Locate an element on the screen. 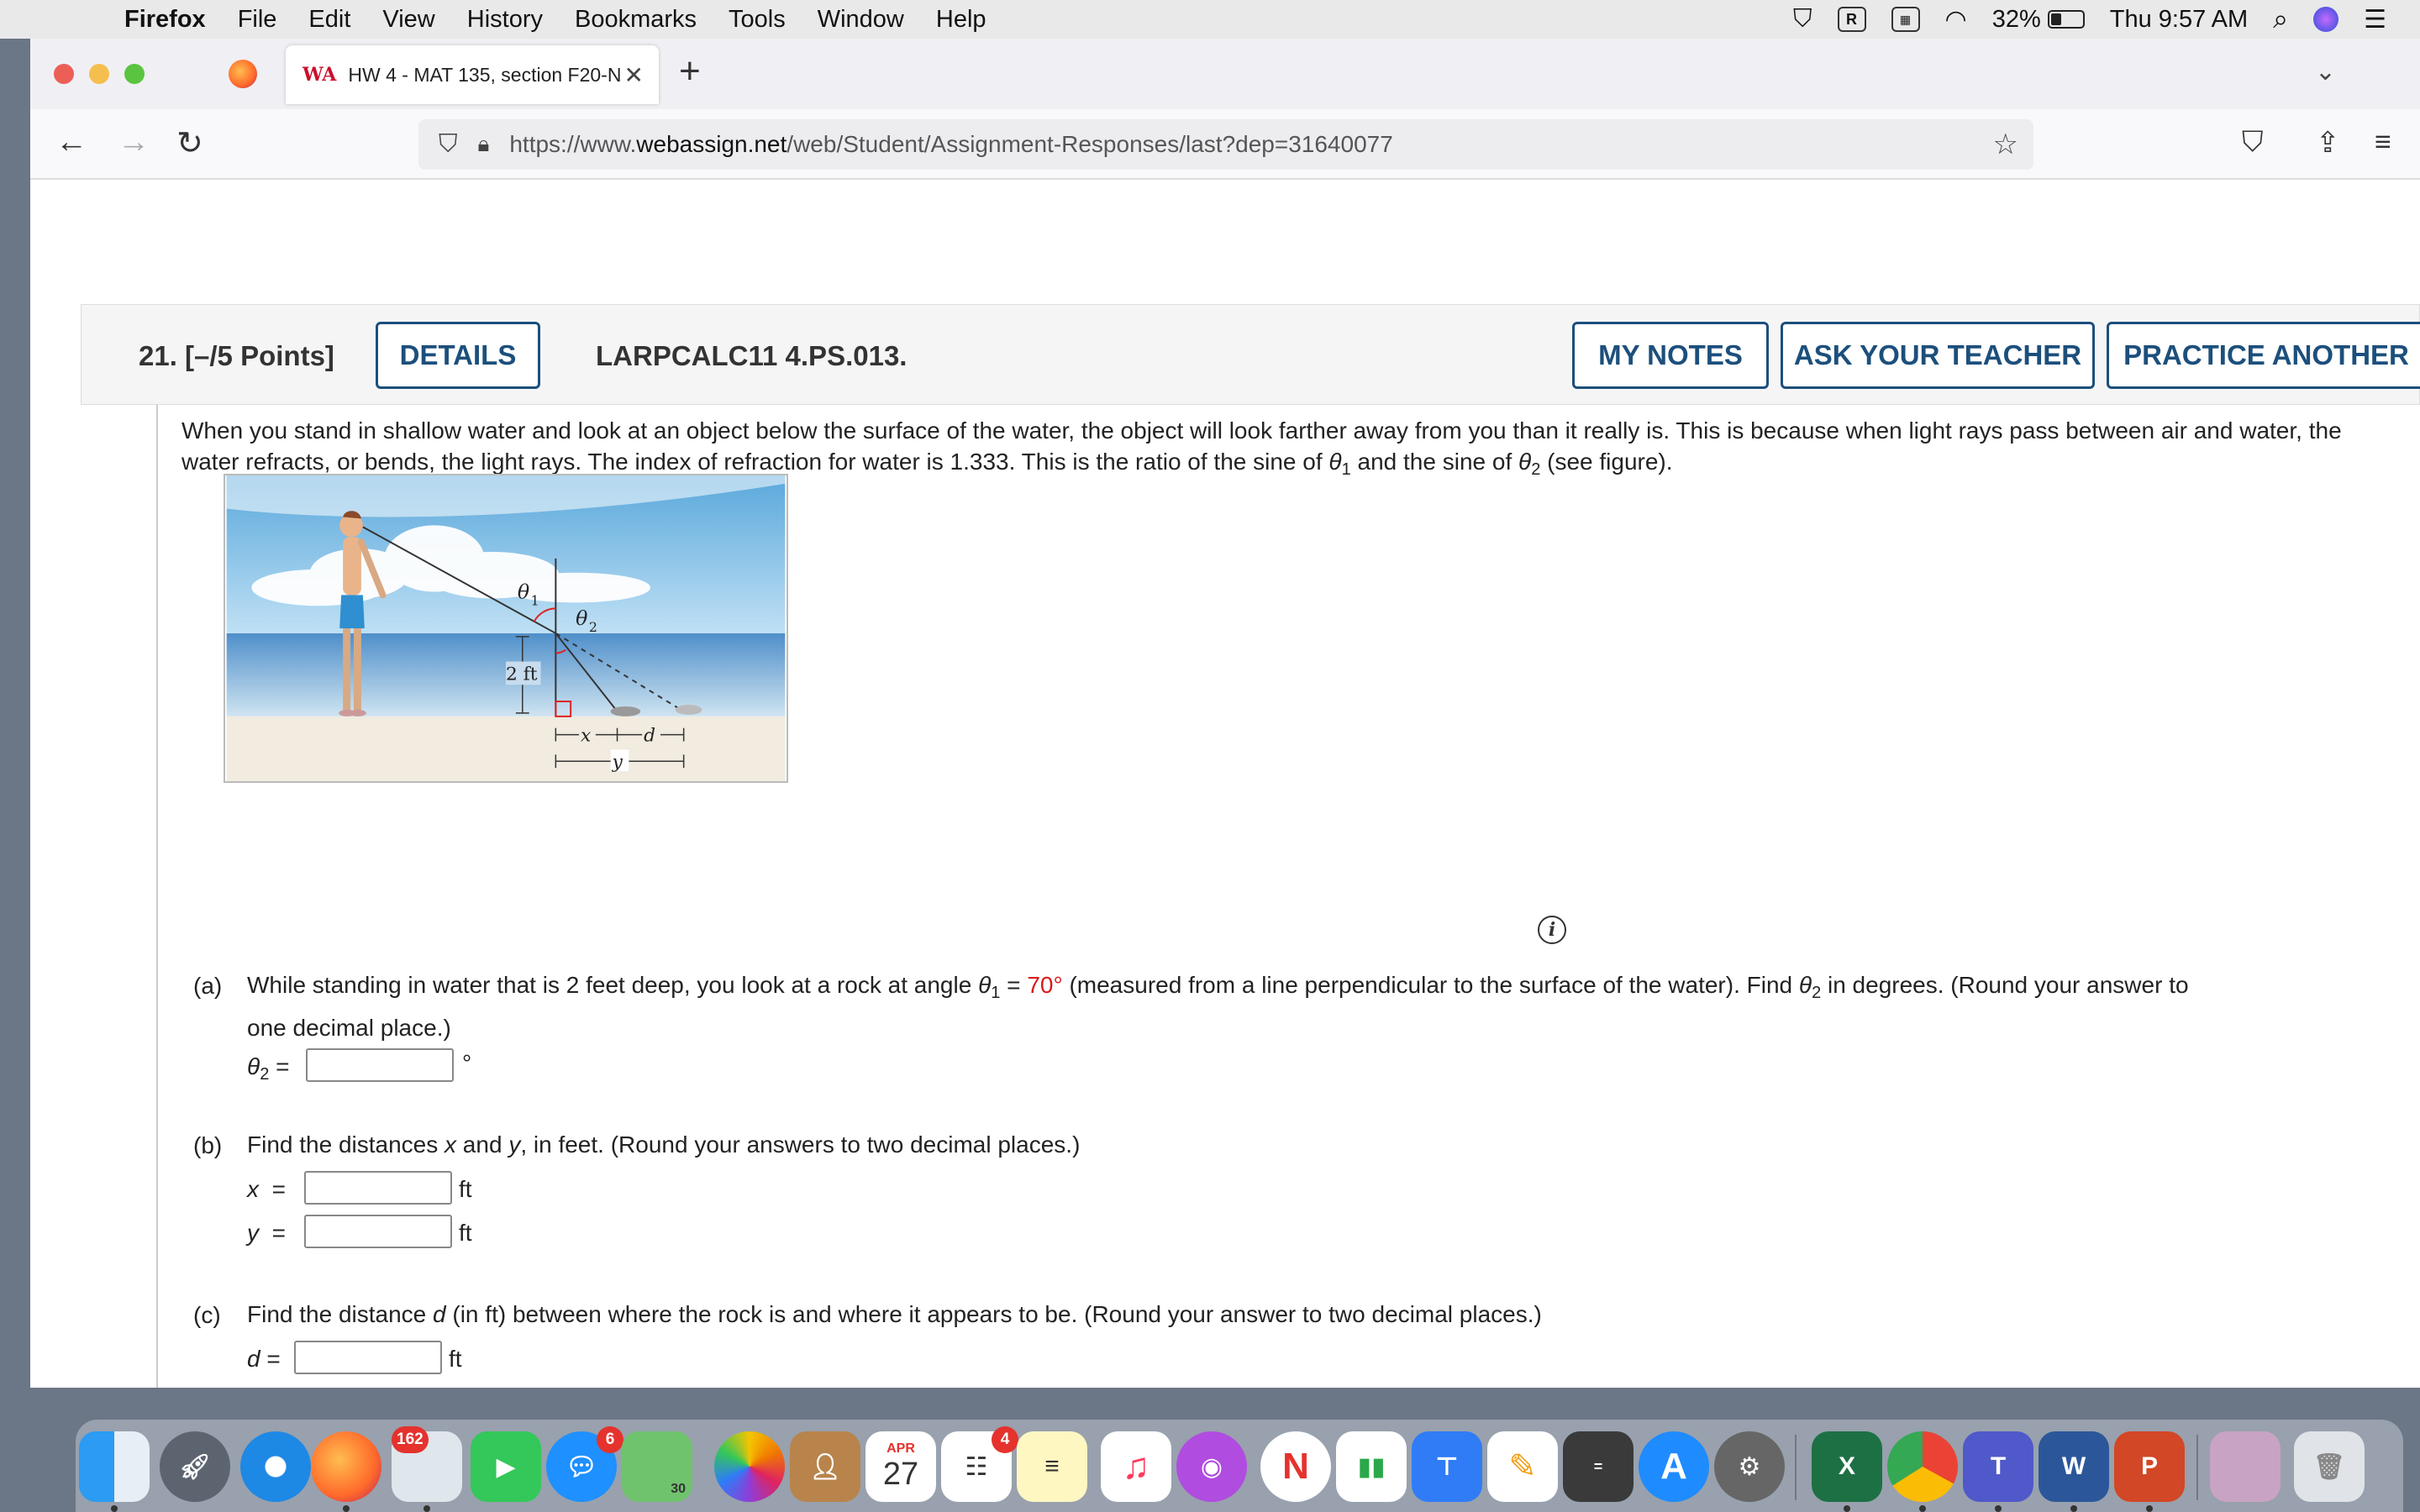  messages-icon: 💬︎ 6 is located at coordinates (584, 1464).